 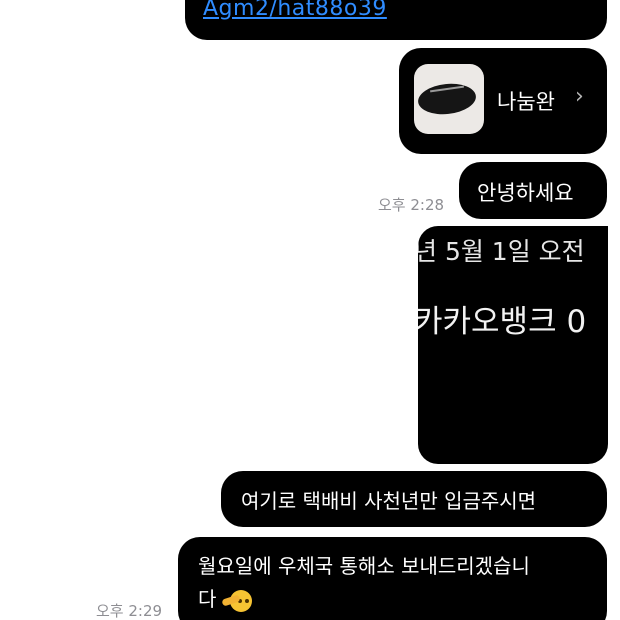 I want to click on saluting-face-icon, so click(x=237, y=600).